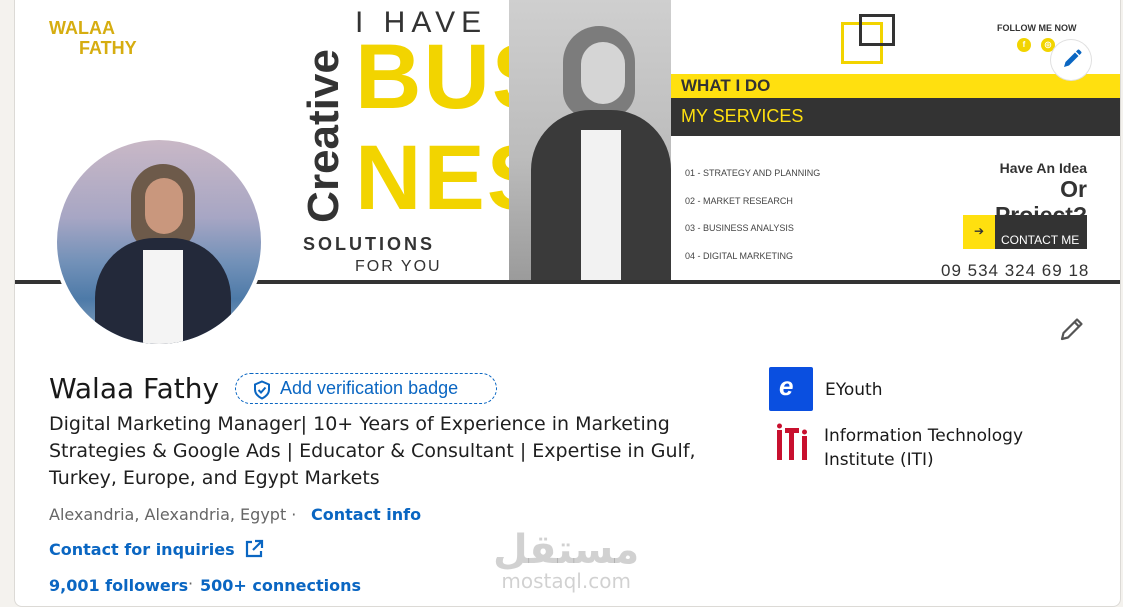 This screenshot has width=1123, height=607. I want to click on watermark-arabic: مستقل, so click(566, 550).